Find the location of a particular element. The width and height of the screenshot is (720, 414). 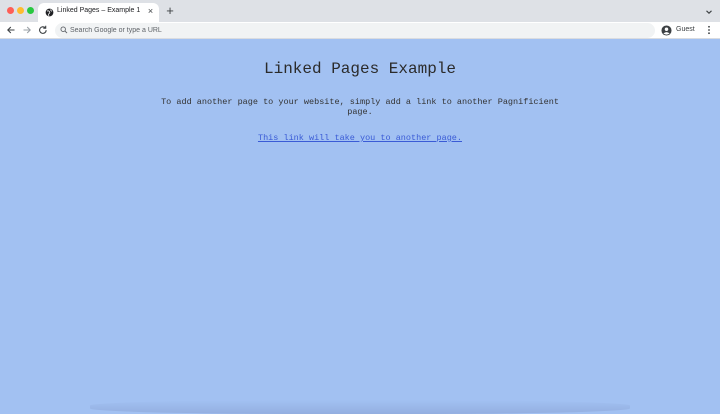

another-page-link: This link will take you to another page. is located at coordinates (360, 138).